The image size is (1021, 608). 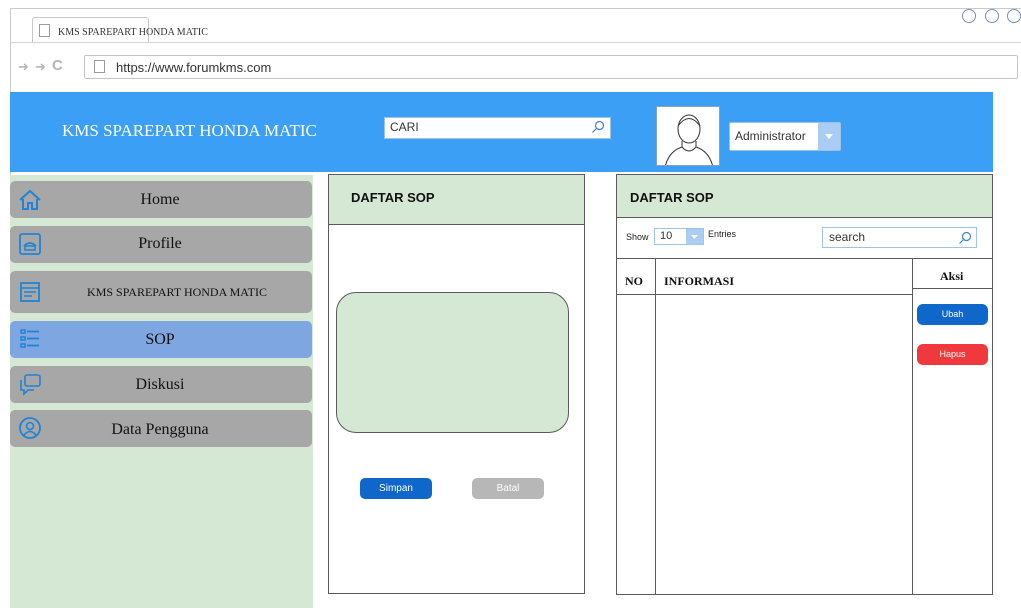 What do you see at coordinates (160, 243) in the screenshot?
I see `sidebar-item-label: Profile` at bounding box center [160, 243].